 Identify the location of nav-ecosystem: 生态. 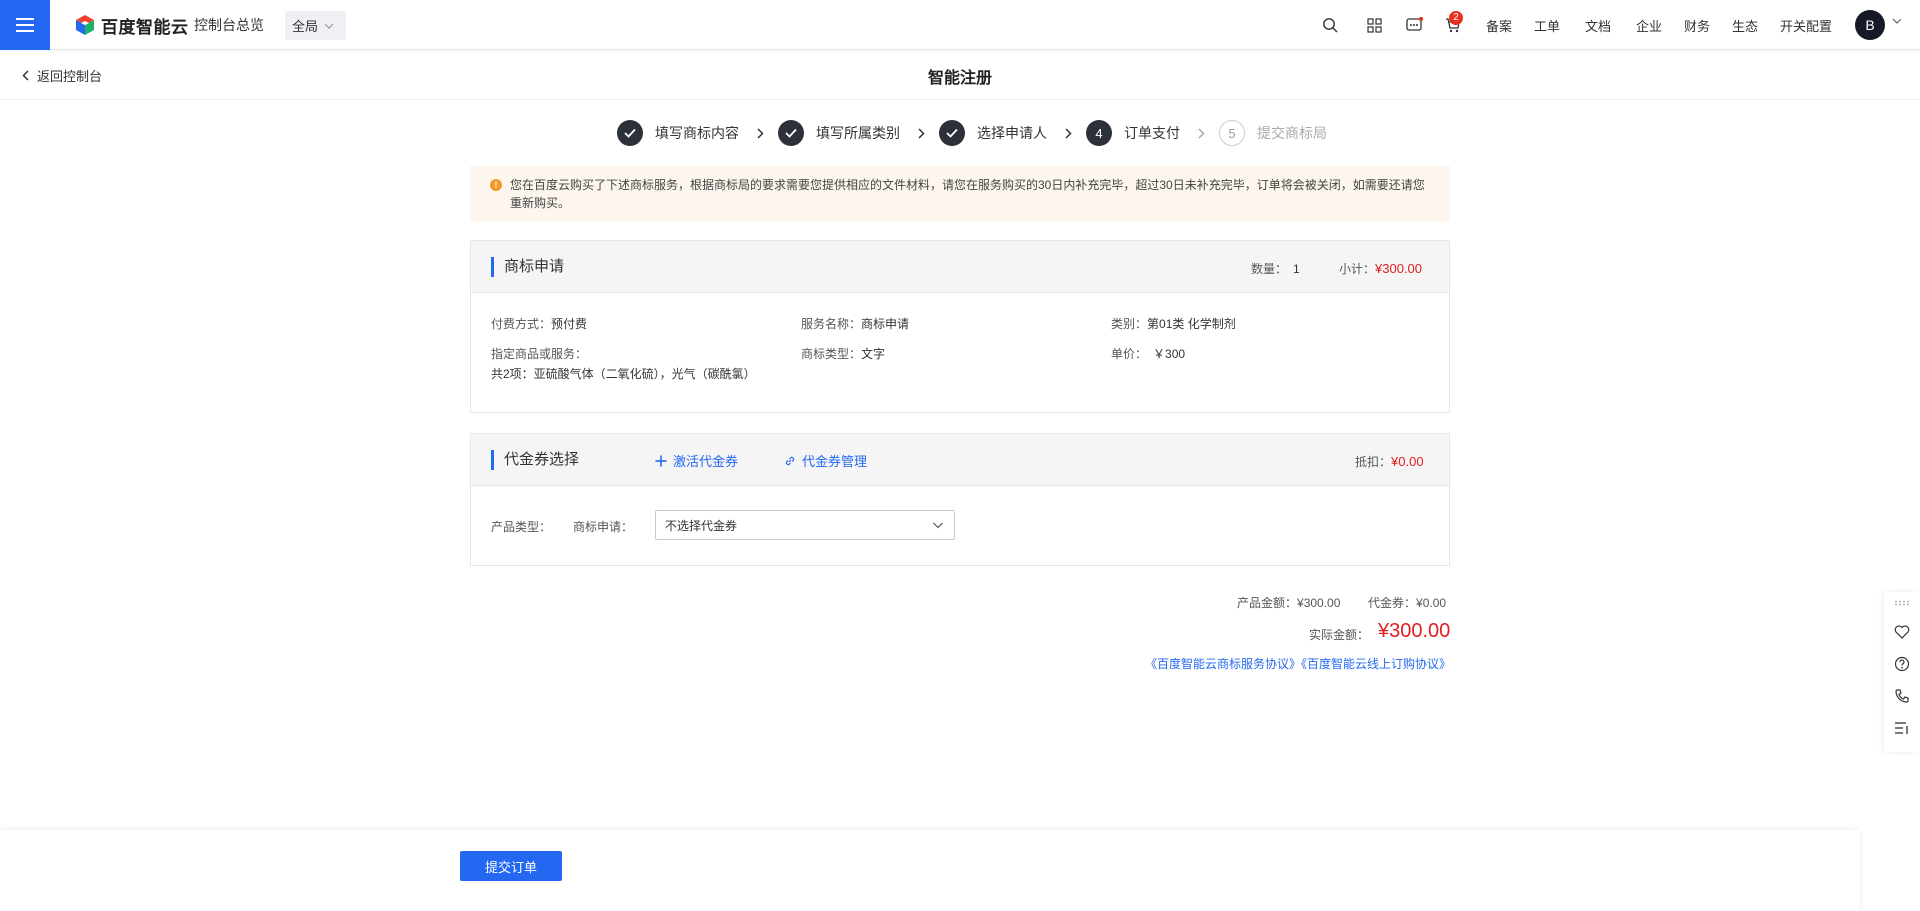
(1745, 25).